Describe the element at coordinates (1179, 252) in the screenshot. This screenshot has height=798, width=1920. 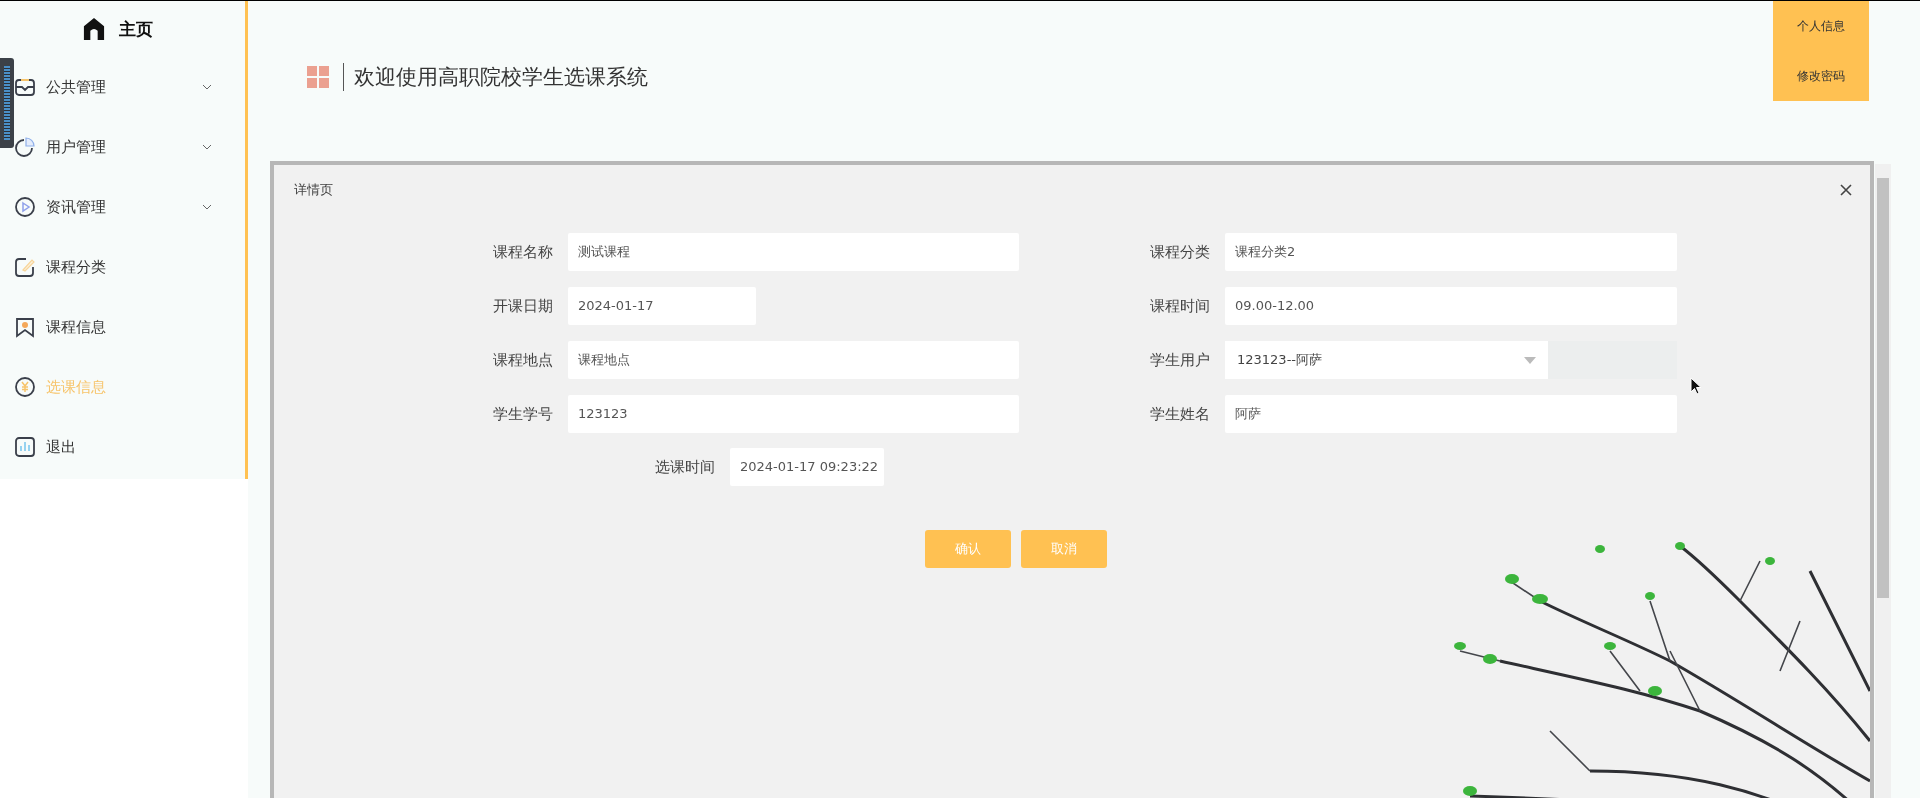
I see `field-label: 课程分类` at that location.